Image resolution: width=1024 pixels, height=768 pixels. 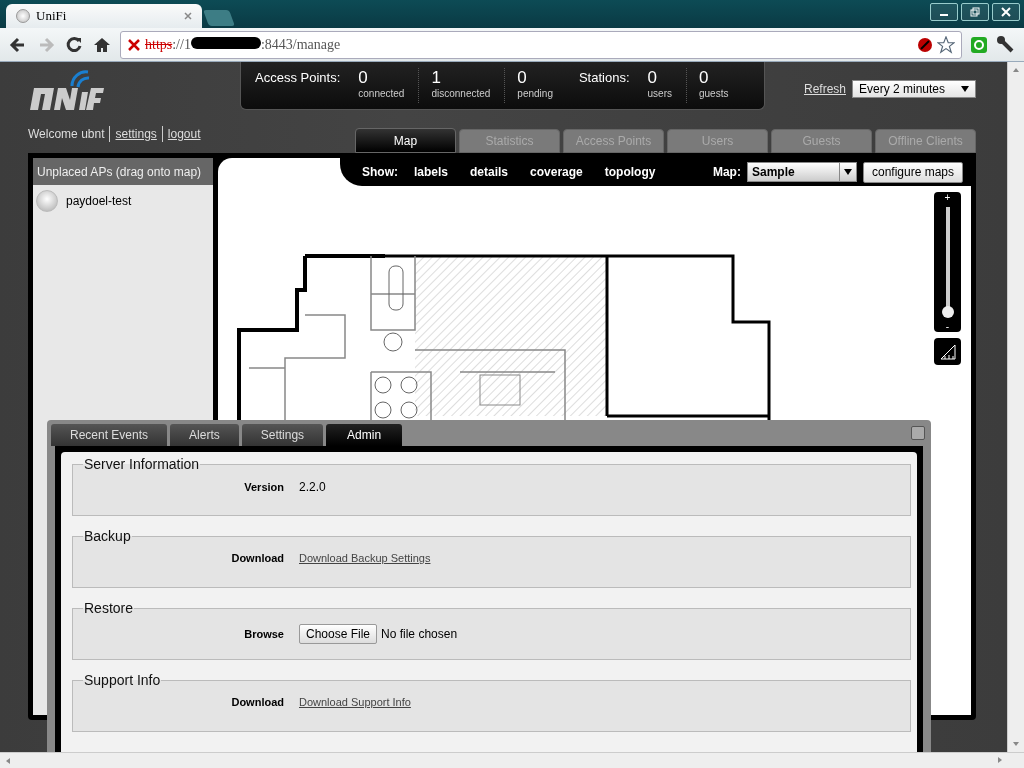 What do you see at coordinates (23, 16) in the screenshot?
I see `favicon-icon` at bounding box center [23, 16].